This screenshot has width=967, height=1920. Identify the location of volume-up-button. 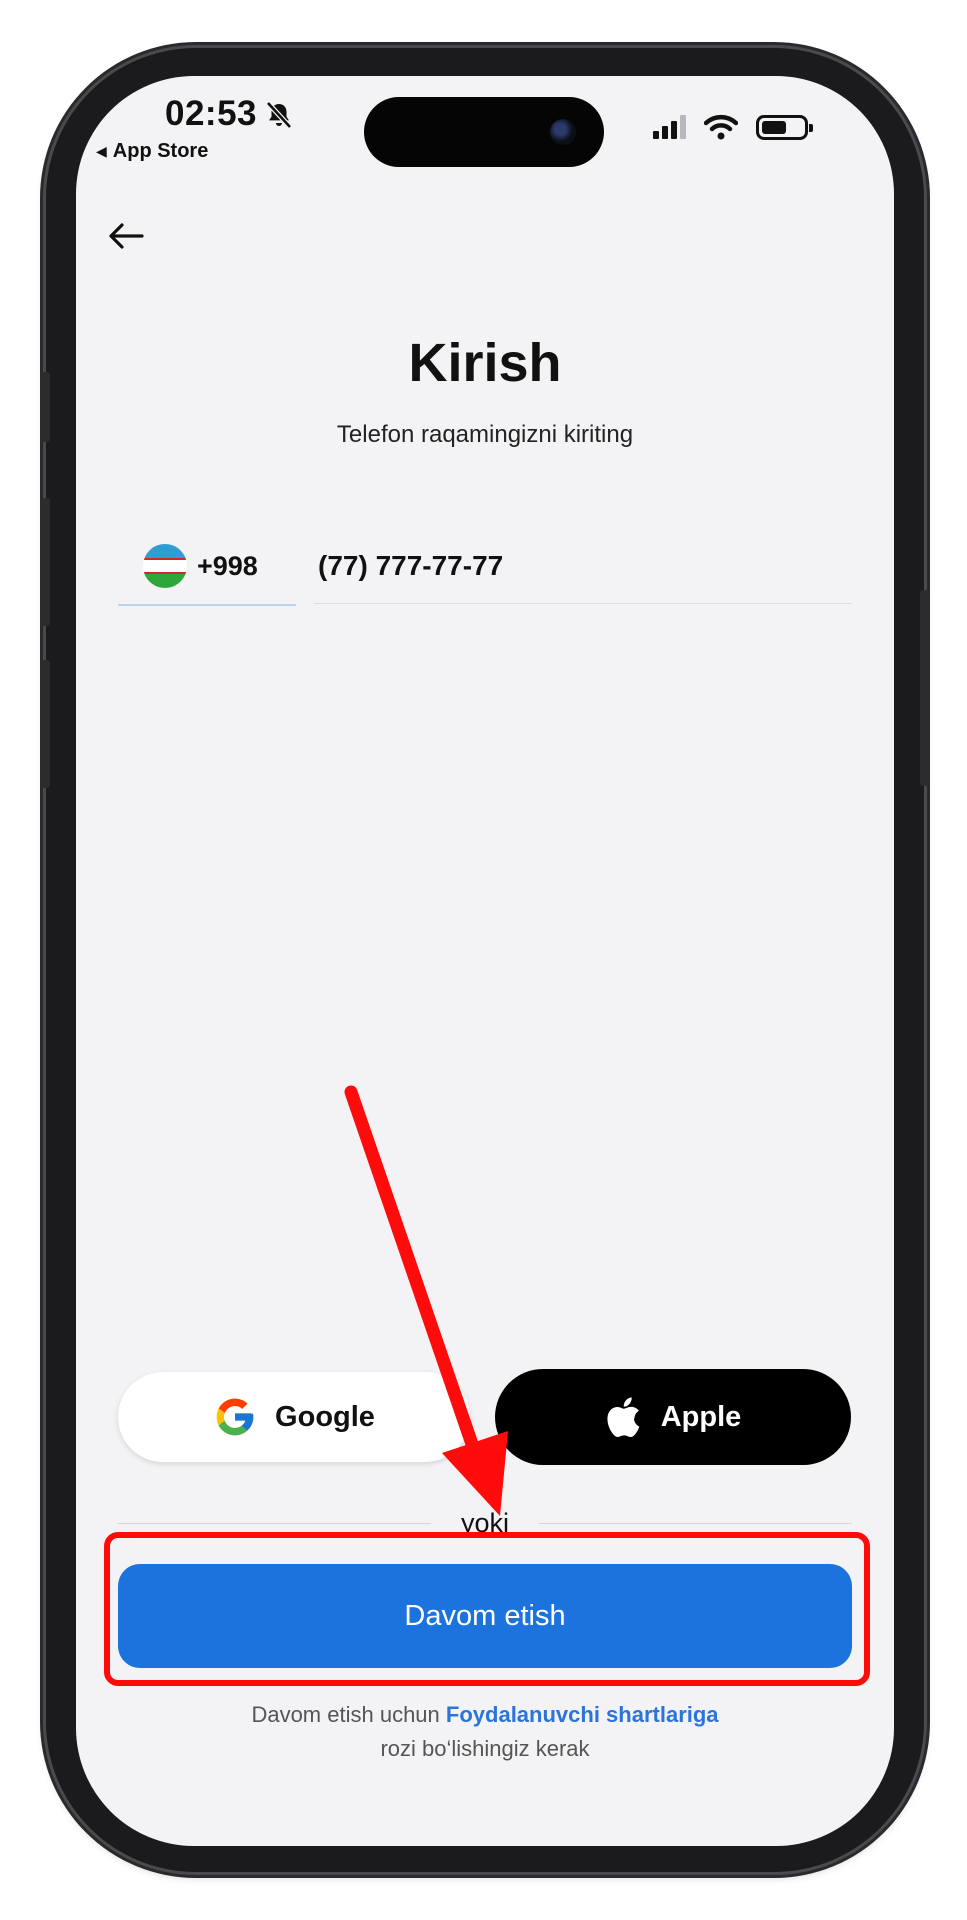
(45, 562).